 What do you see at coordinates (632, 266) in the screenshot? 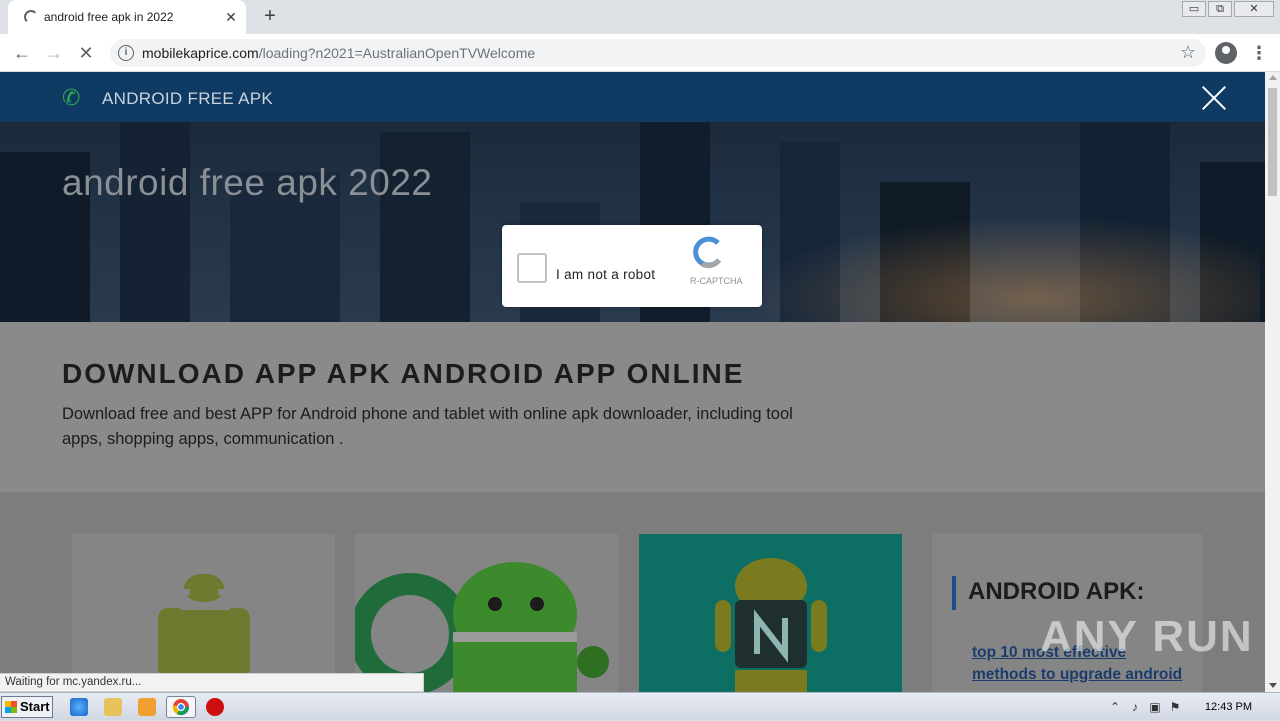
I see `captcha-widget: I am not a robot R-CAPTCHA` at bounding box center [632, 266].